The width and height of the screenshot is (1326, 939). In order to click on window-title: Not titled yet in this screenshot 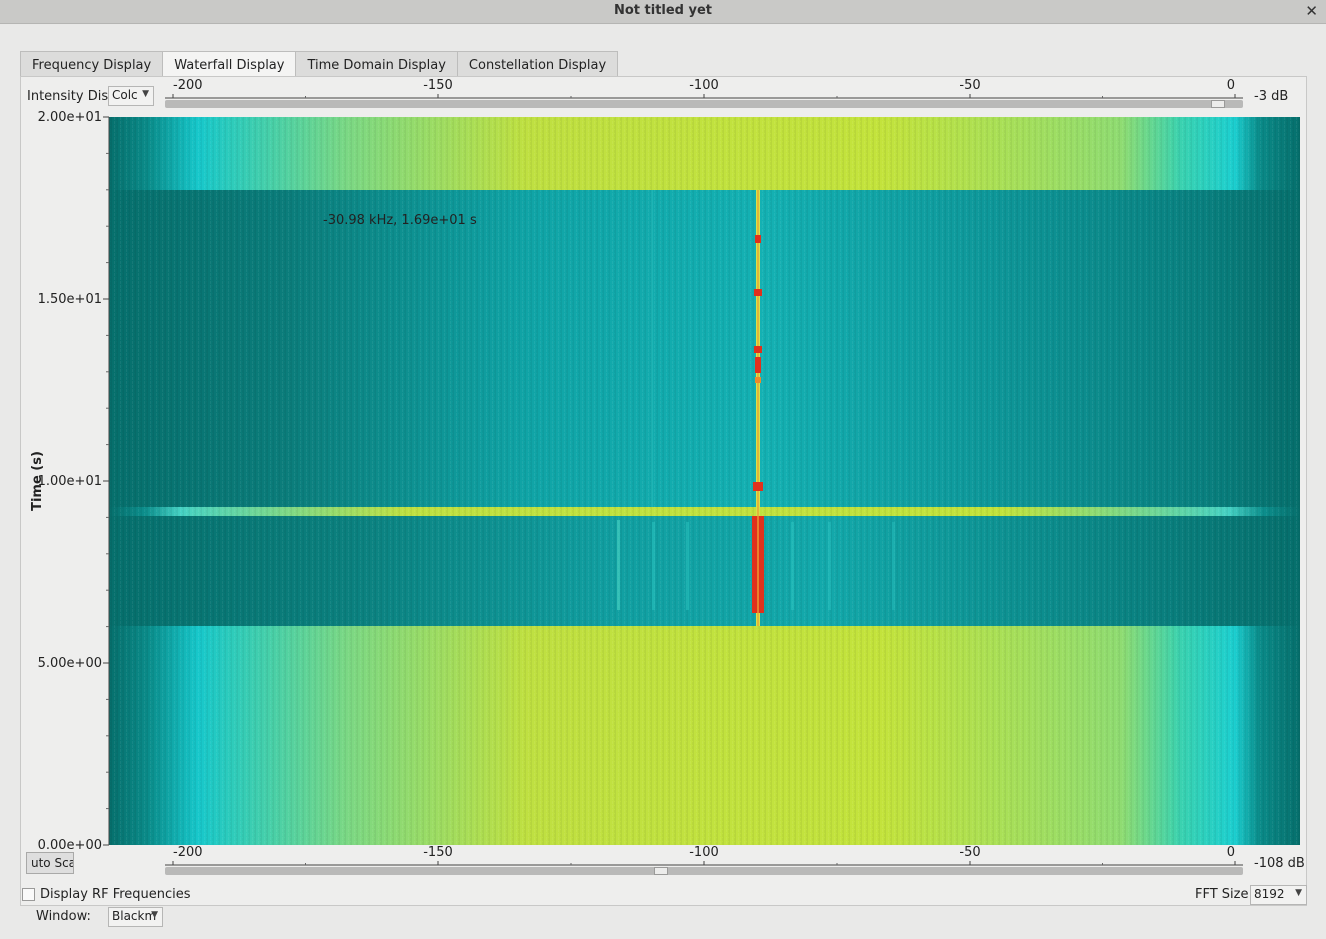, I will do `click(663, 10)`.